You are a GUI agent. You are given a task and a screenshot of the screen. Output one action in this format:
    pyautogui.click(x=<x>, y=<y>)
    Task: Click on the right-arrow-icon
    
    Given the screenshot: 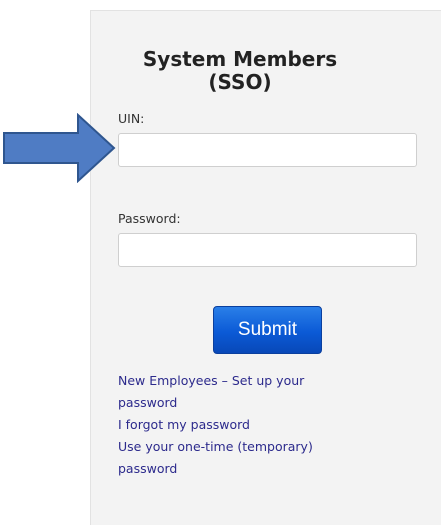 What is the action you would take?
    pyautogui.click(x=59, y=148)
    